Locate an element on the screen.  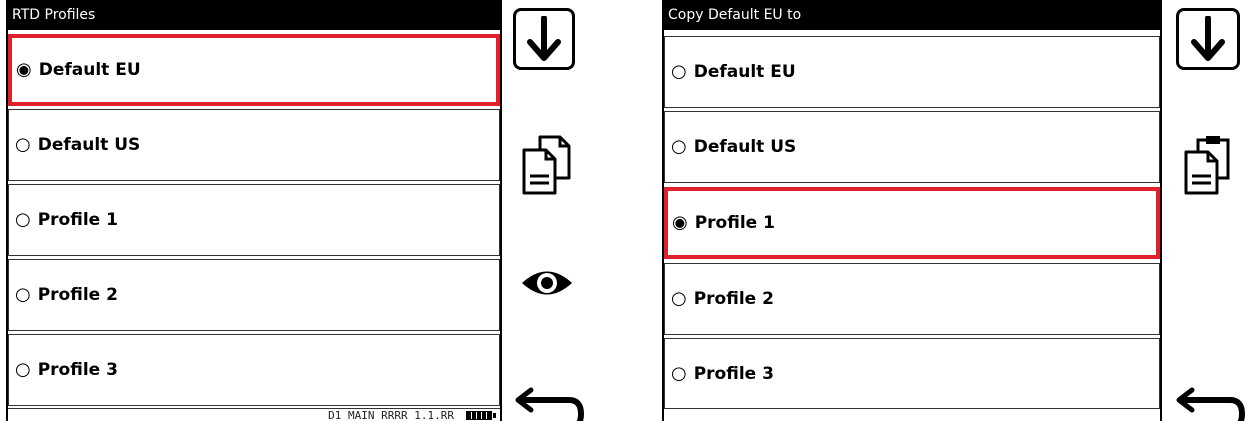
left-row-default-eu: ◉ Default EU is located at coordinates (254, 70).